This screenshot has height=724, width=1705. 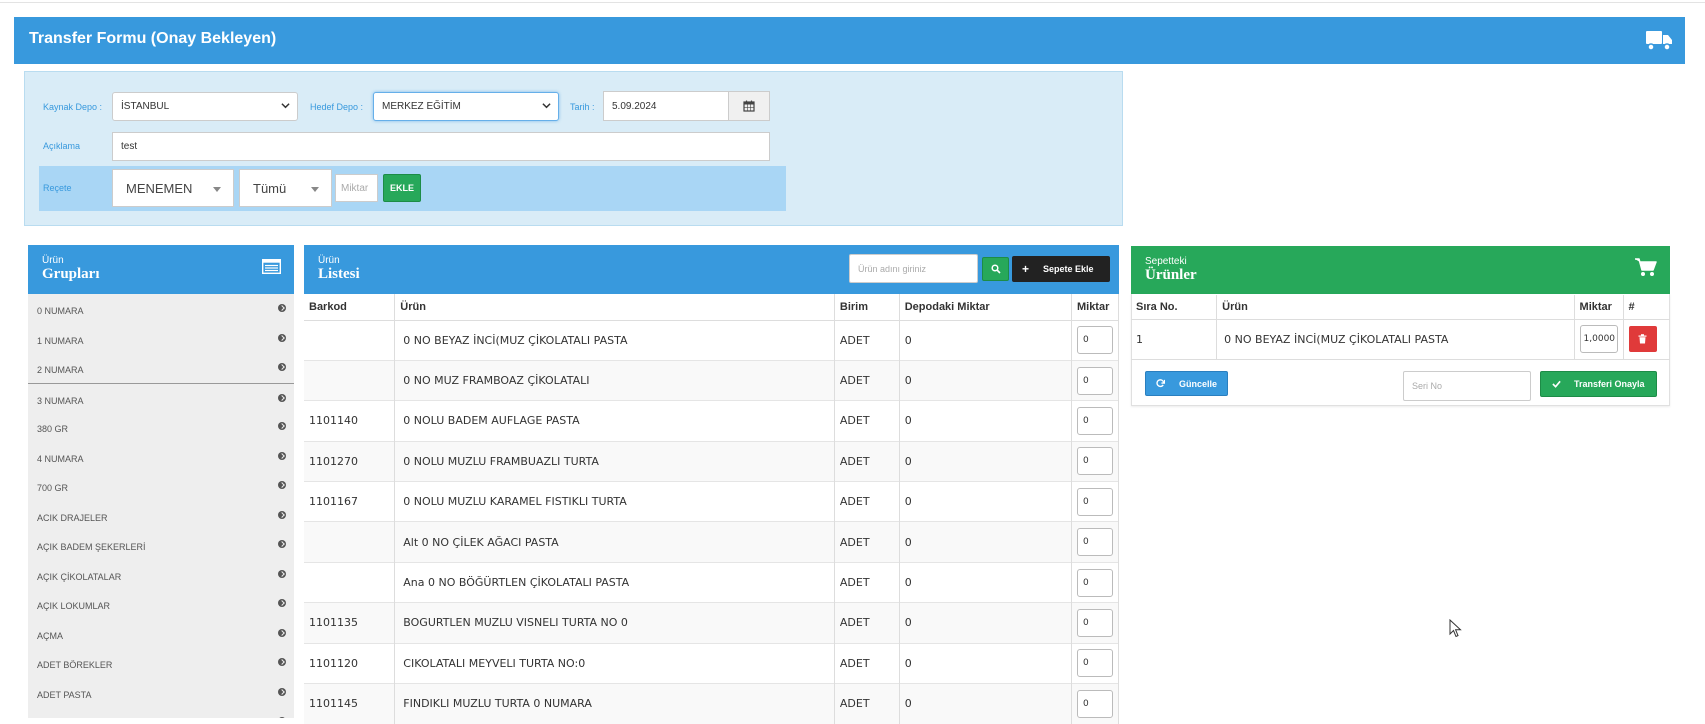 I want to click on miktar-input: Miktar, so click(x=356, y=188).